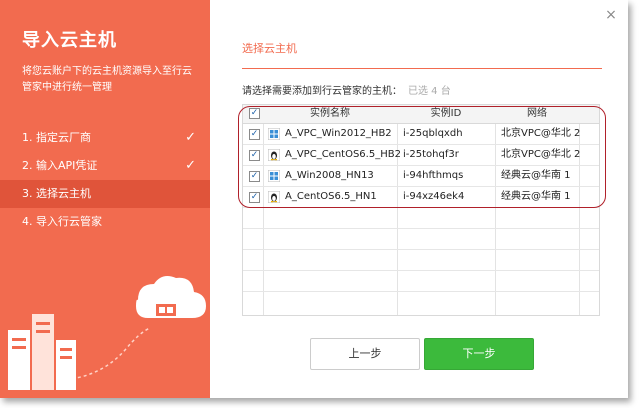  What do you see at coordinates (56, 193) in the screenshot?
I see `step-label: 3. 选择云主机` at bounding box center [56, 193].